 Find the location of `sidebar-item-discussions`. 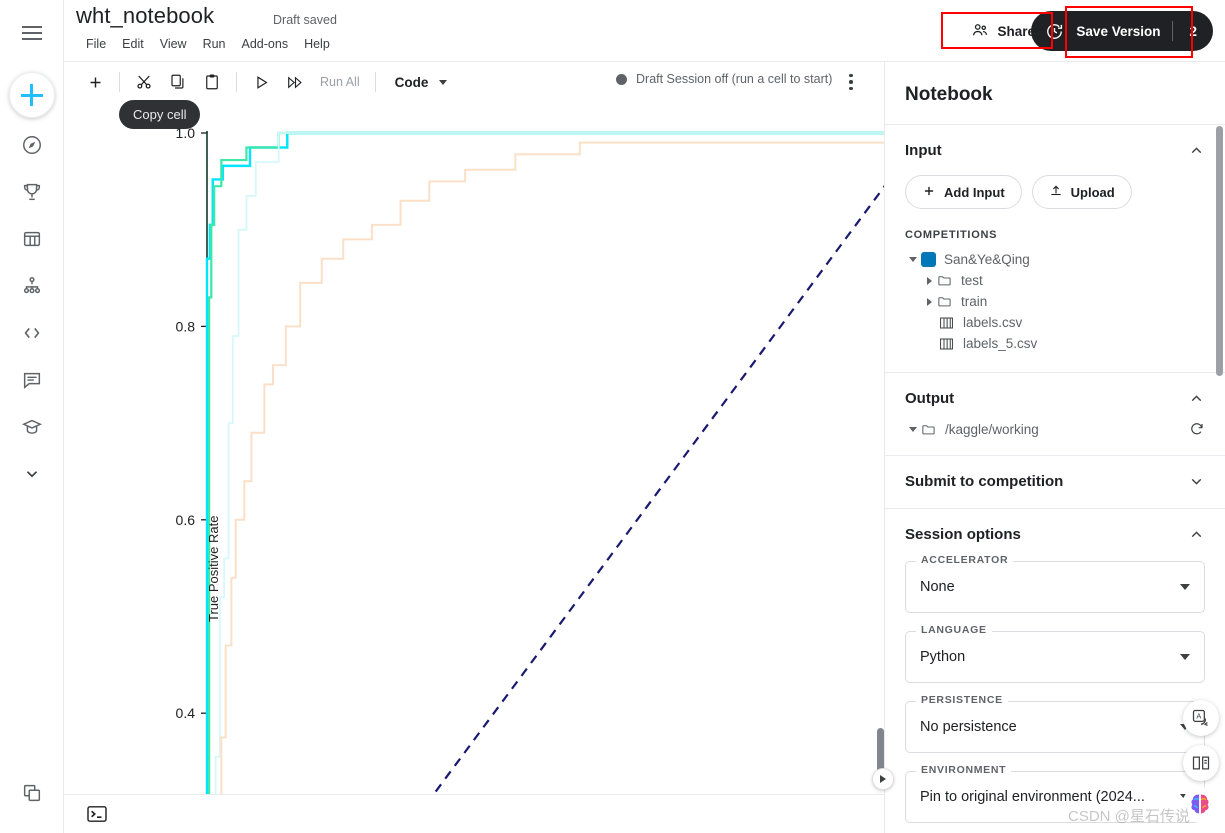

sidebar-item-discussions is located at coordinates (32, 380).